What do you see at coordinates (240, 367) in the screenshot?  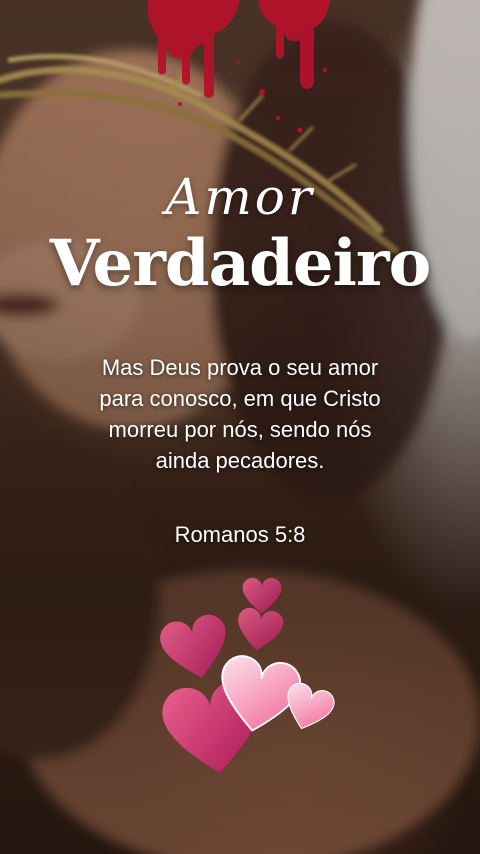 I see `verse-line: Mas Deus prova o seu amor` at bounding box center [240, 367].